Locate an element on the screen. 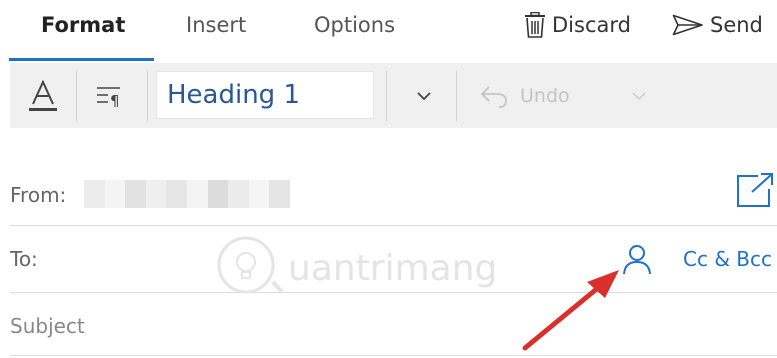  tab-insert: Insert is located at coordinates (216, 25).